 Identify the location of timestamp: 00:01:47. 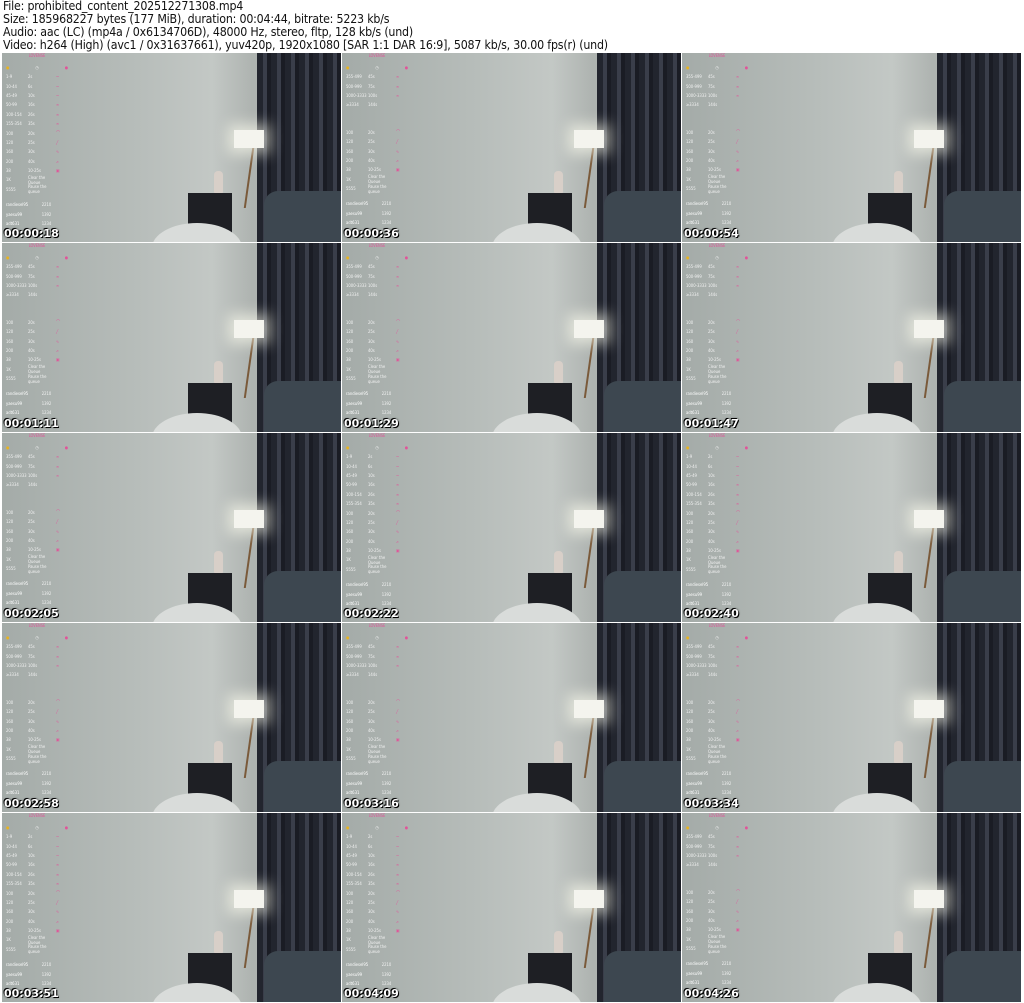
(711, 423).